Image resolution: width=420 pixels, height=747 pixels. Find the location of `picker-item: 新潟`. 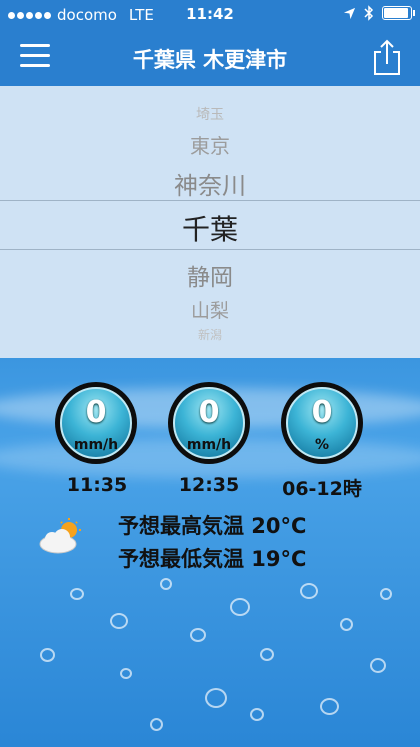

picker-item: 新潟 is located at coordinates (210, 334).